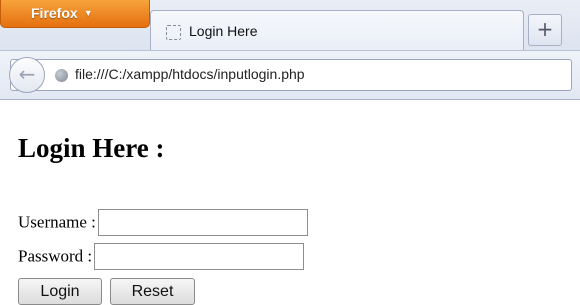 The width and height of the screenshot is (580, 305). What do you see at coordinates (27, 75) in the screenshot?
I see `back-button: ←` at bounding box center [27, 75].